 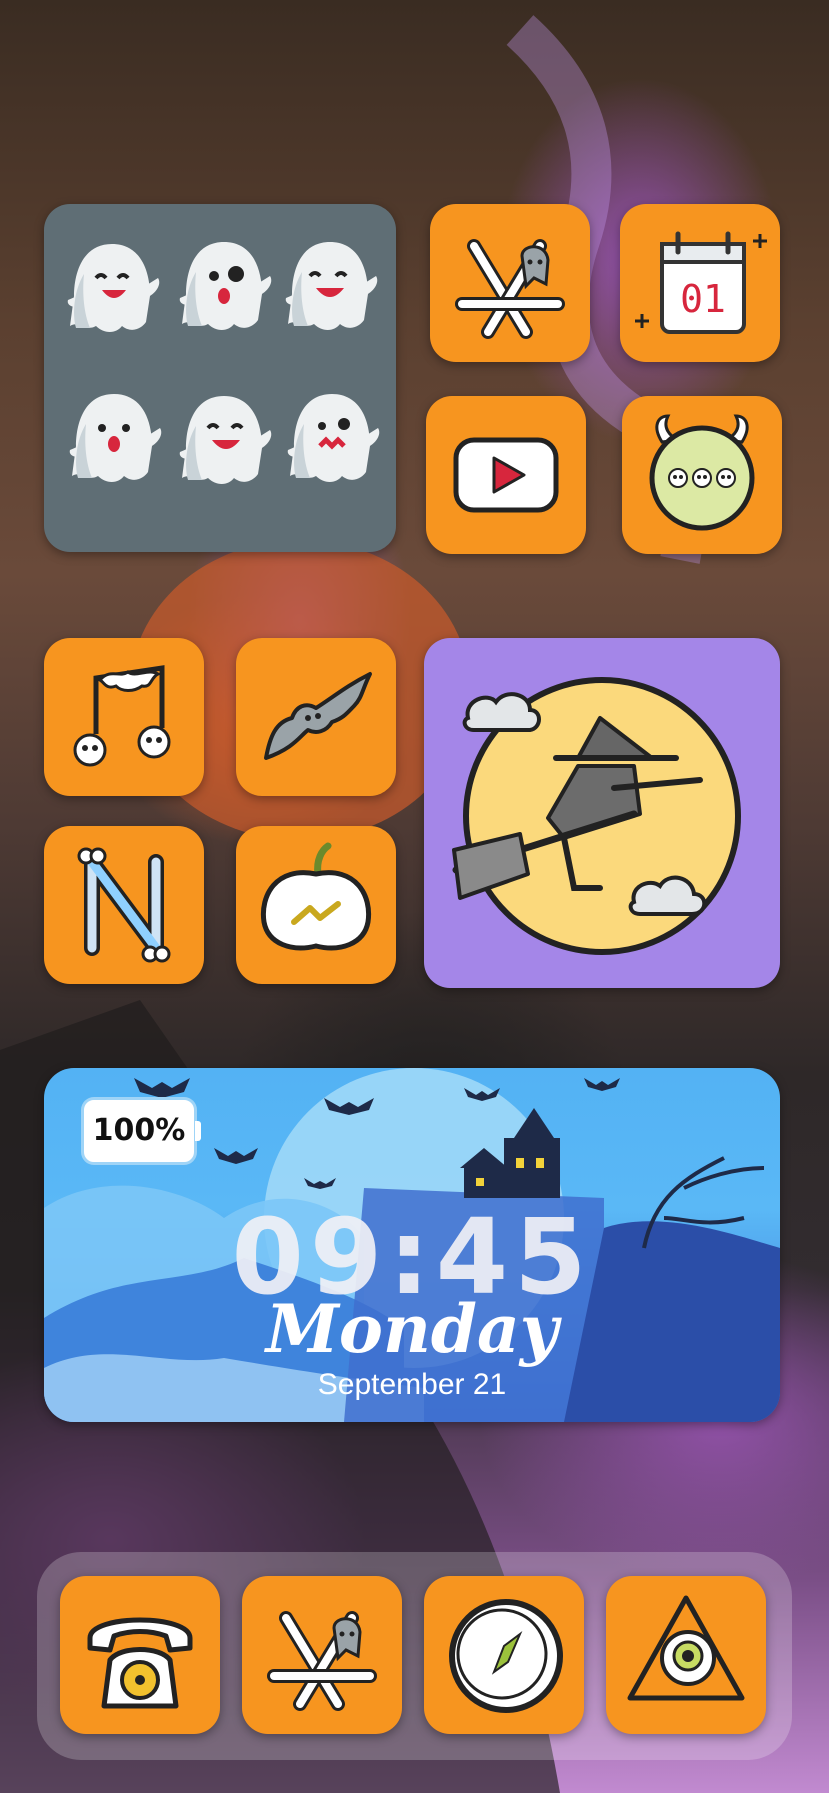 I want to click on compass-icon, so click(x=506, y=1656).